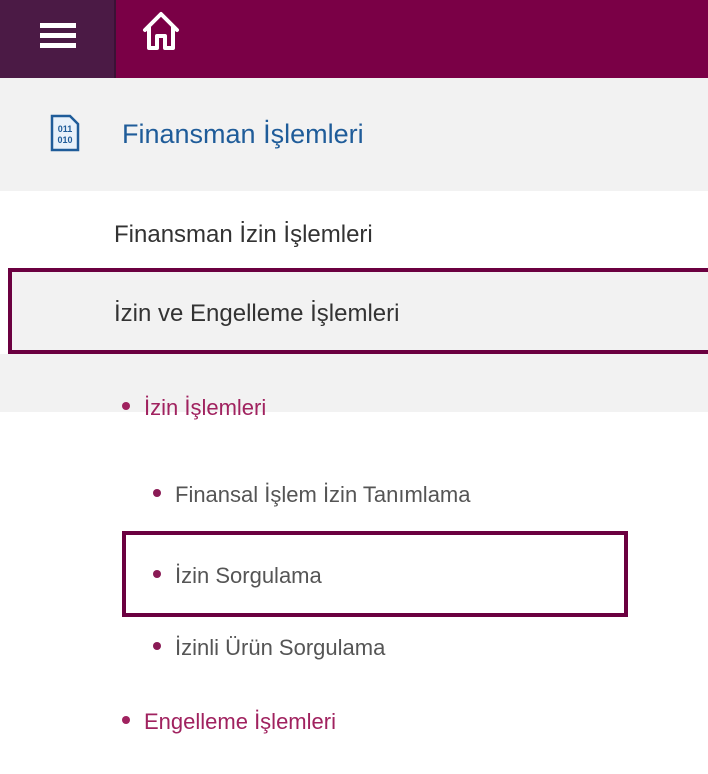  Describe the element at coordinates (323, 494) in the screenshot. I see `subsubmenu-item-label: Finansal İşlem İzin Tanımlama` at that location.